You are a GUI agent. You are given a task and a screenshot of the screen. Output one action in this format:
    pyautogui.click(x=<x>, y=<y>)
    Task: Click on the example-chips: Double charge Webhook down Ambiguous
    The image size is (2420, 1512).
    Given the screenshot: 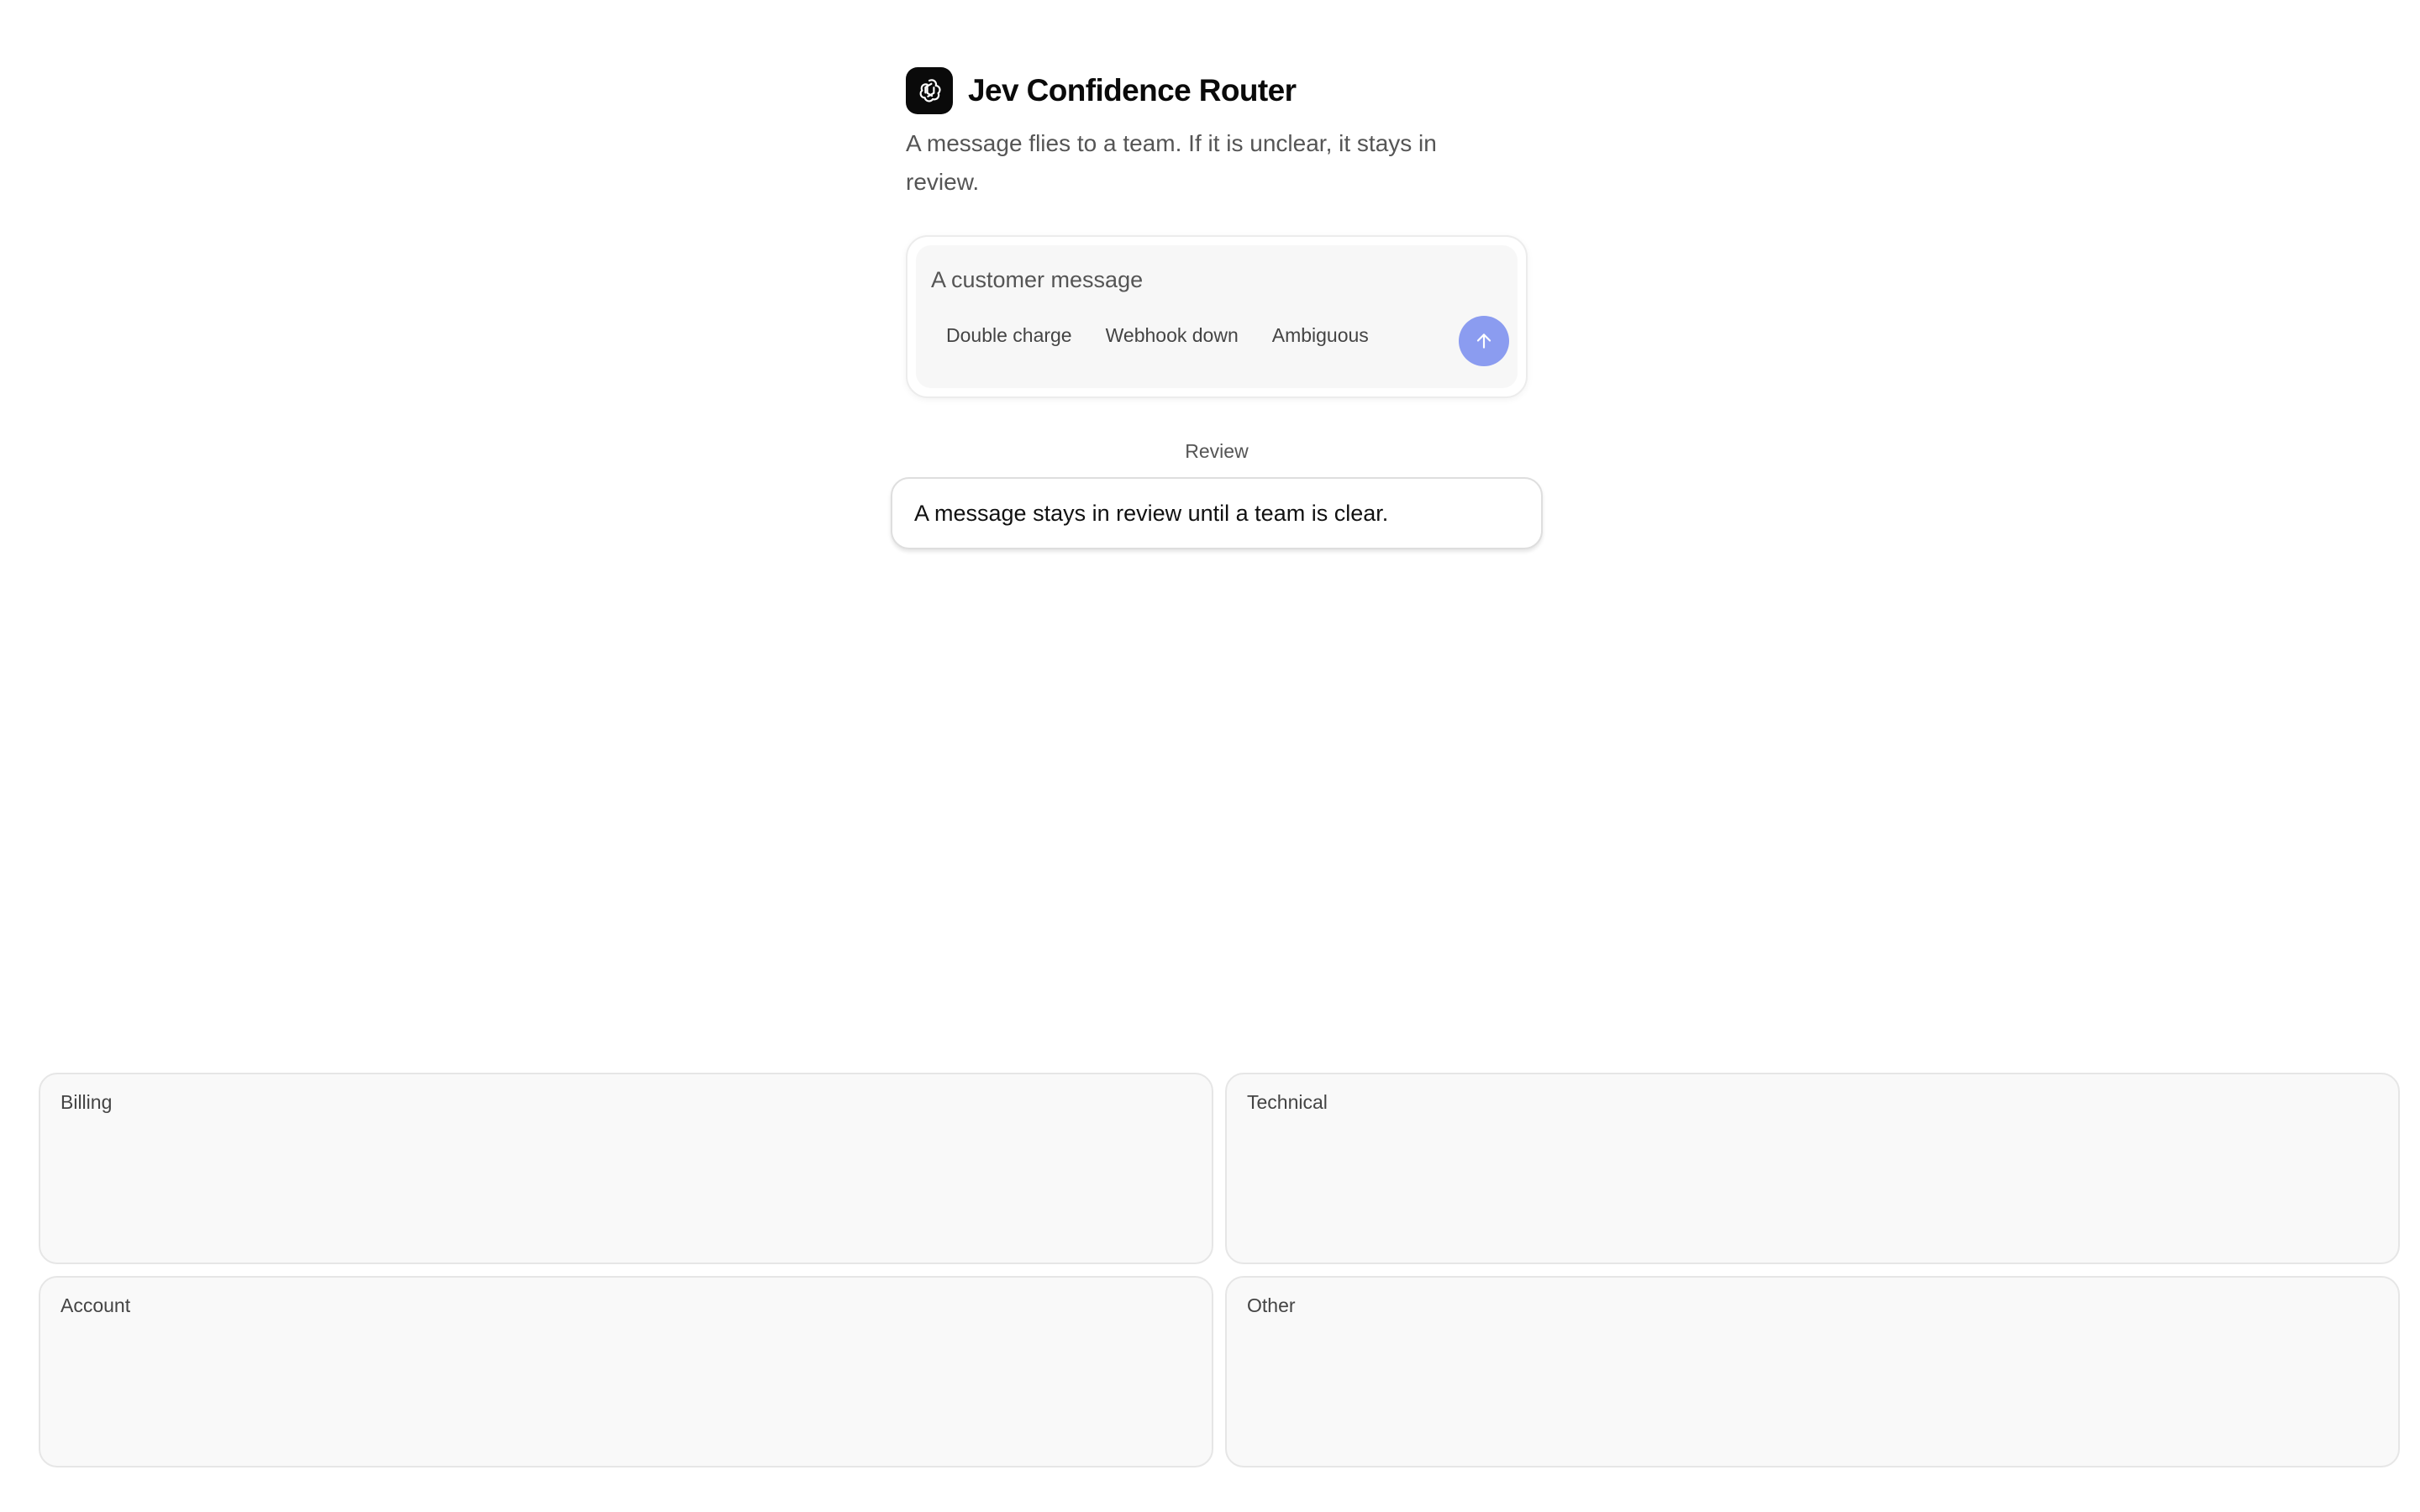 What is the action you would take?
    pyautogui.click(x=1157, y=336)
    